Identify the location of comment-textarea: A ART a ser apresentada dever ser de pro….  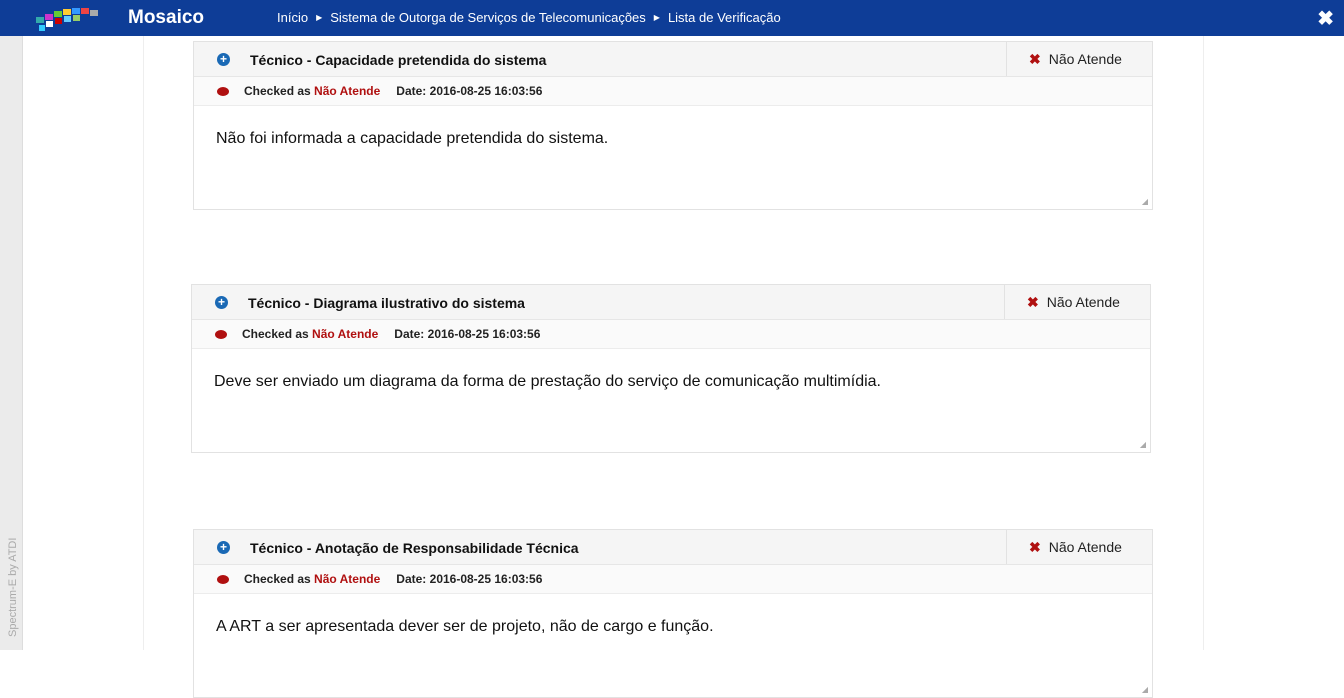
(673, 645).